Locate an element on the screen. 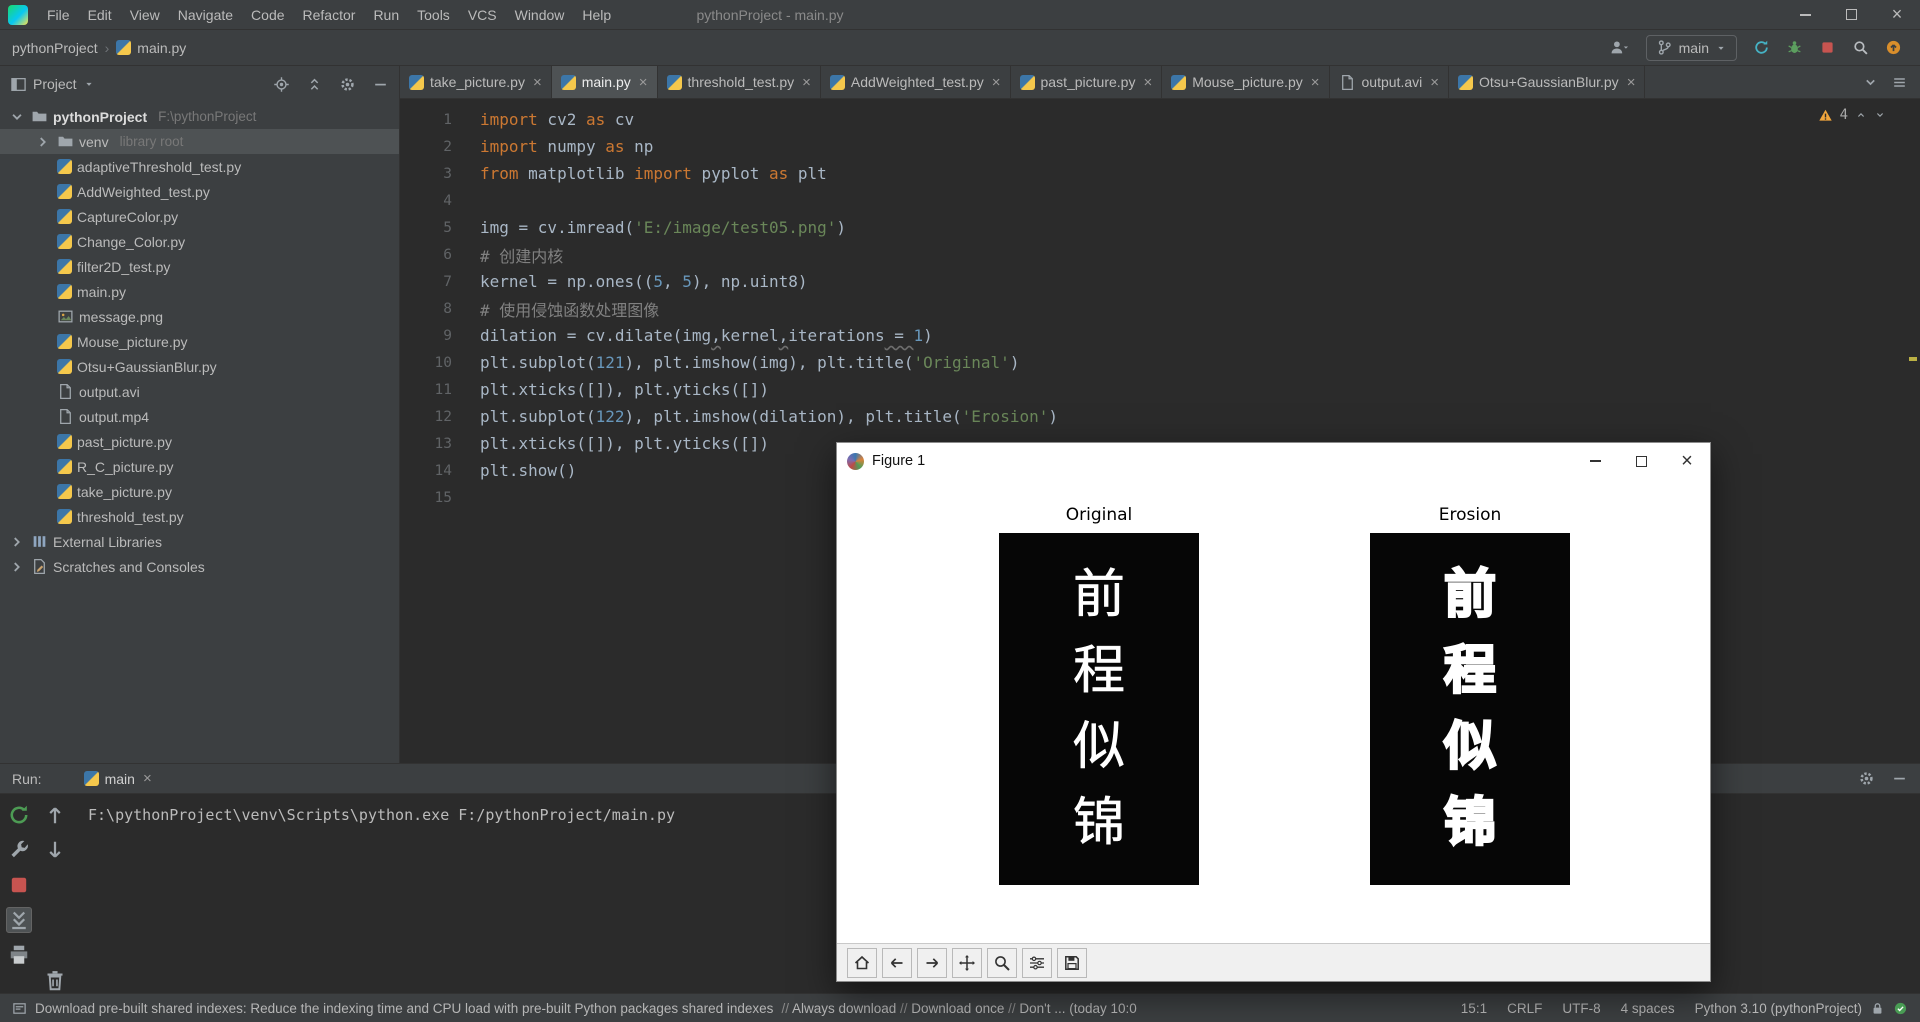 This screenshot has height=1022, width=1920. background-tasks-icon is located at coordinates (19, 1008).